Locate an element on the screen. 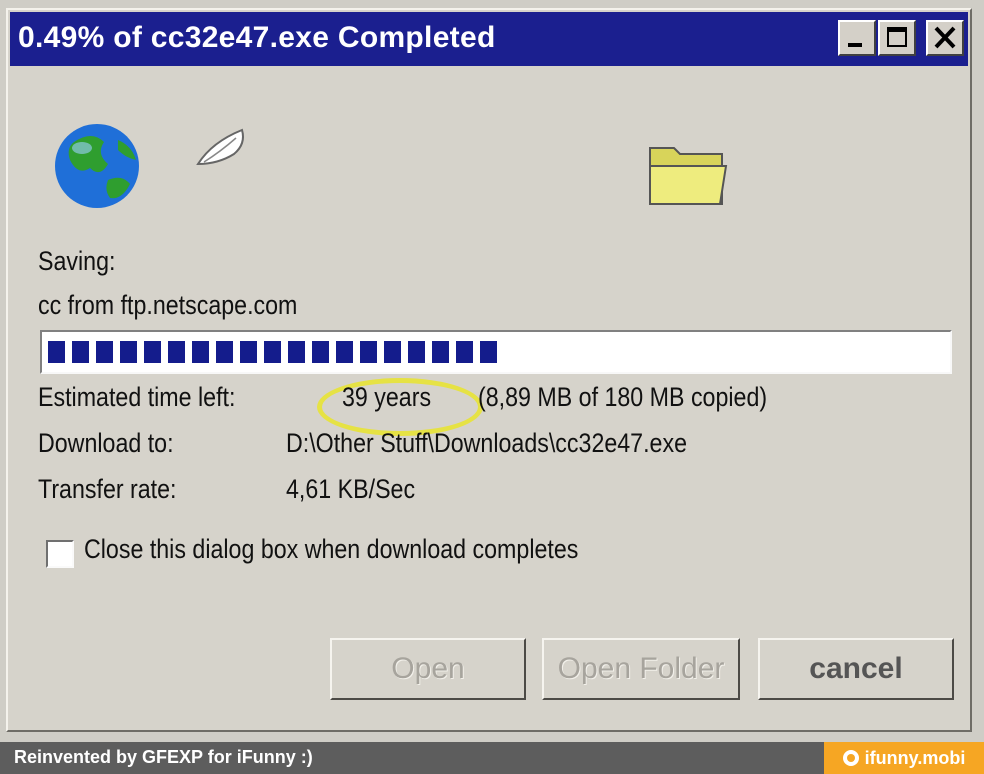 This screenshot has width=984, height=774. close-button is located at coordinates (945, 38).